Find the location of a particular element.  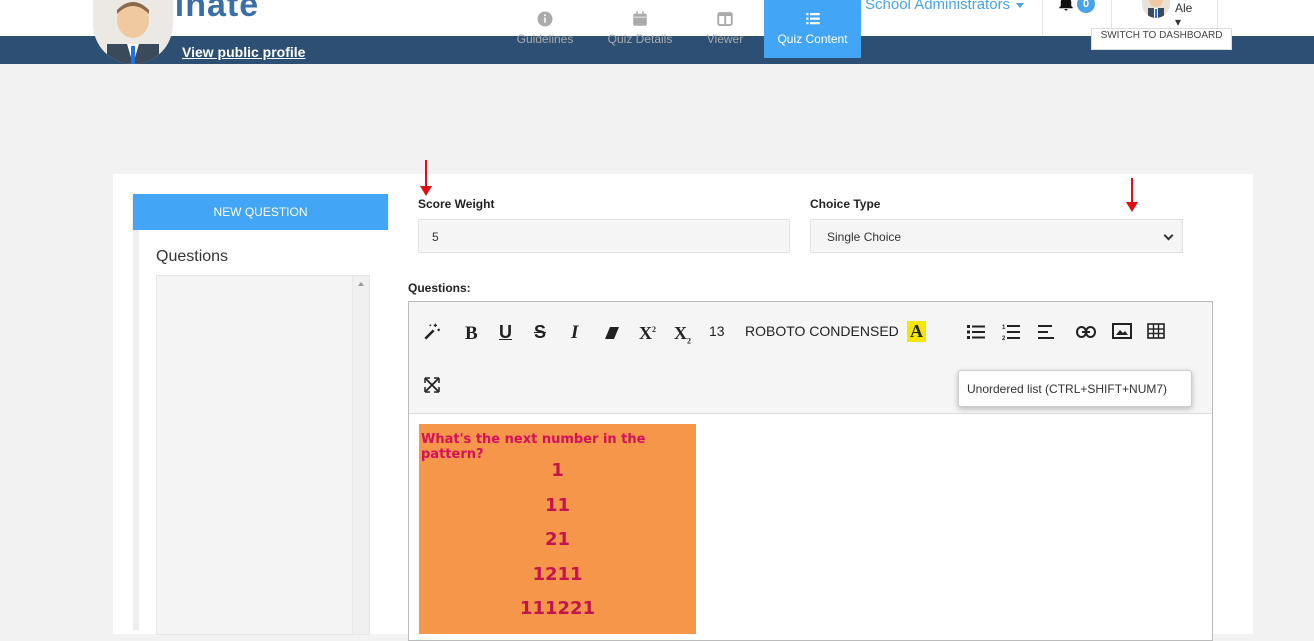

align-icon is located at coordinates (1046, 334).